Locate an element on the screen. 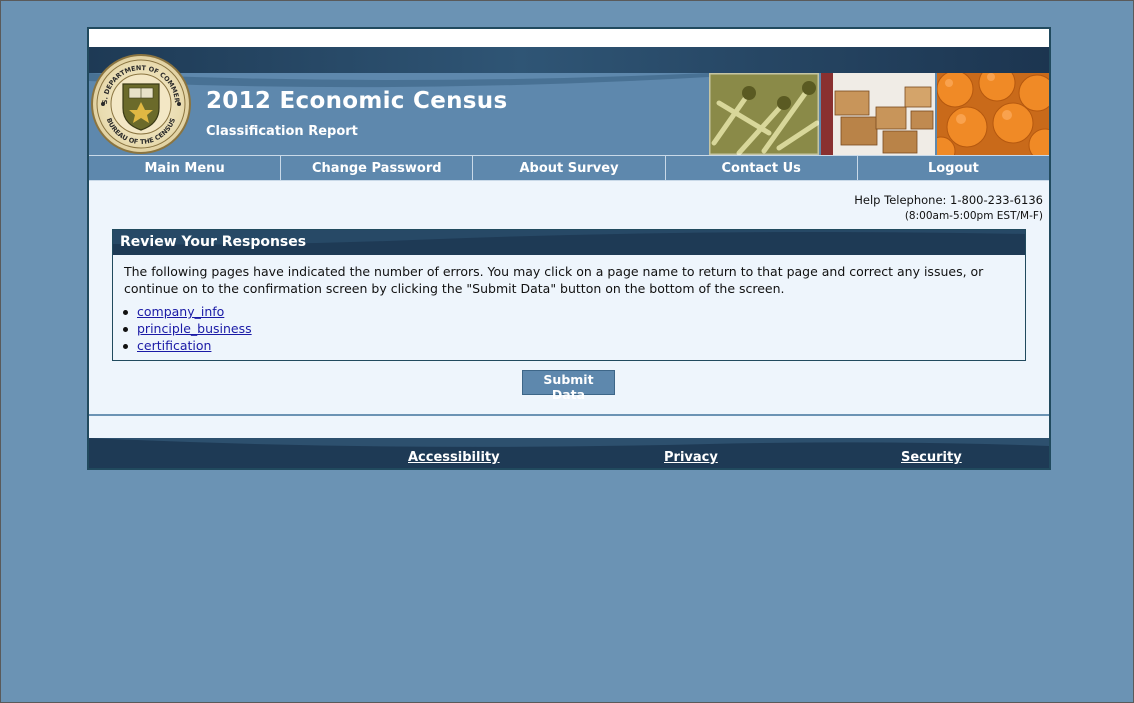 This screenshot has height=703, width=1134. nav-contact-us: Contact Us is located at coordinates (762, 168).